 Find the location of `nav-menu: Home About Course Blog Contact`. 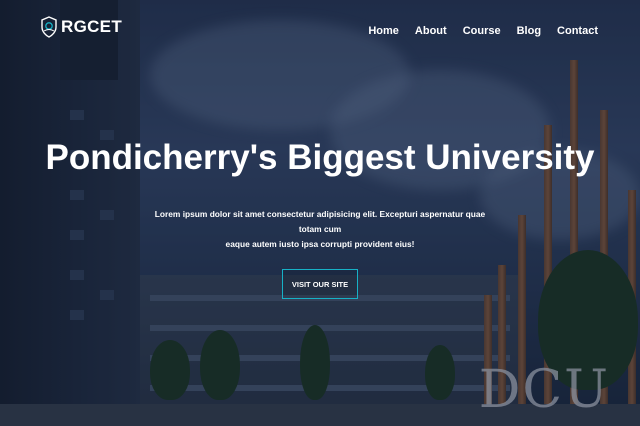

nav-menu: Home About Course Blog Contact is located at coordinates (483, 31).